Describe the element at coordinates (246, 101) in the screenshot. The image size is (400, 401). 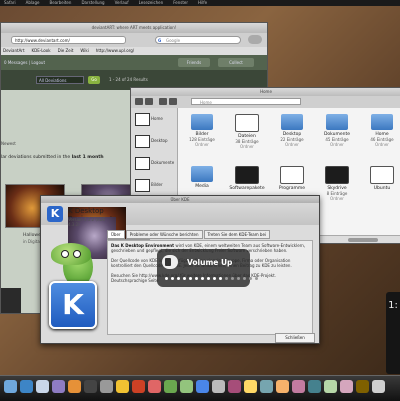
I see `path-bar: Home` at that location.